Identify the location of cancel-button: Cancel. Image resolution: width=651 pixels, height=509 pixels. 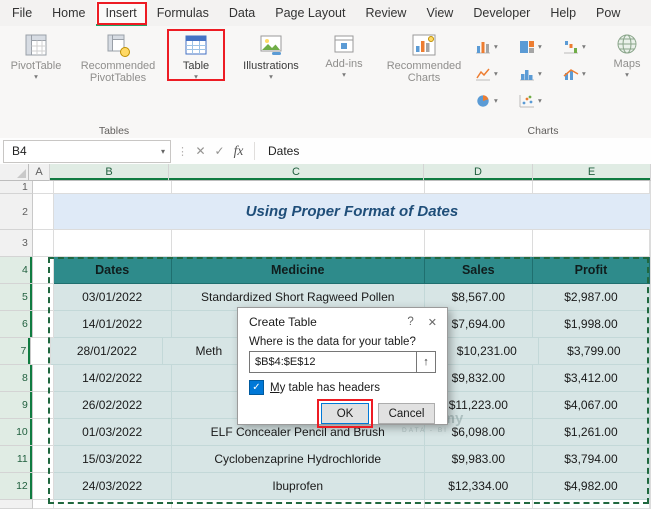
(406, 413).